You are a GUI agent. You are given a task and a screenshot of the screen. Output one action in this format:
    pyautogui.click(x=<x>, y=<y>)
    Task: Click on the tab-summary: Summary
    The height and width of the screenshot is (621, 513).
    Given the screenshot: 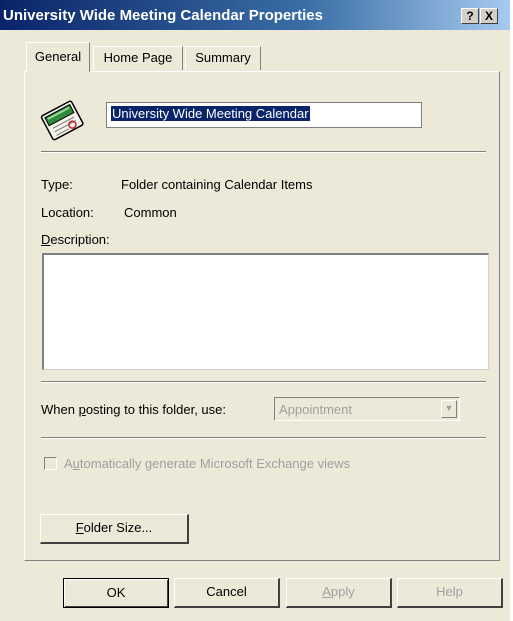 What is the action you would take?
    pyautogui.click(x=223, y=58)
    